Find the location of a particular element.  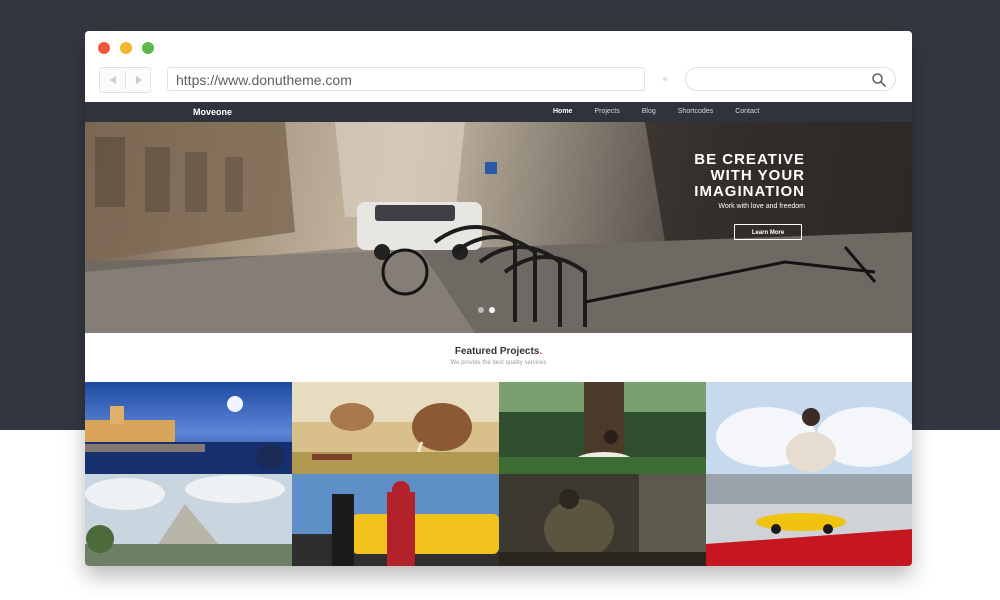

menu-item-projects: Projects is located at coordinates (606, 112).